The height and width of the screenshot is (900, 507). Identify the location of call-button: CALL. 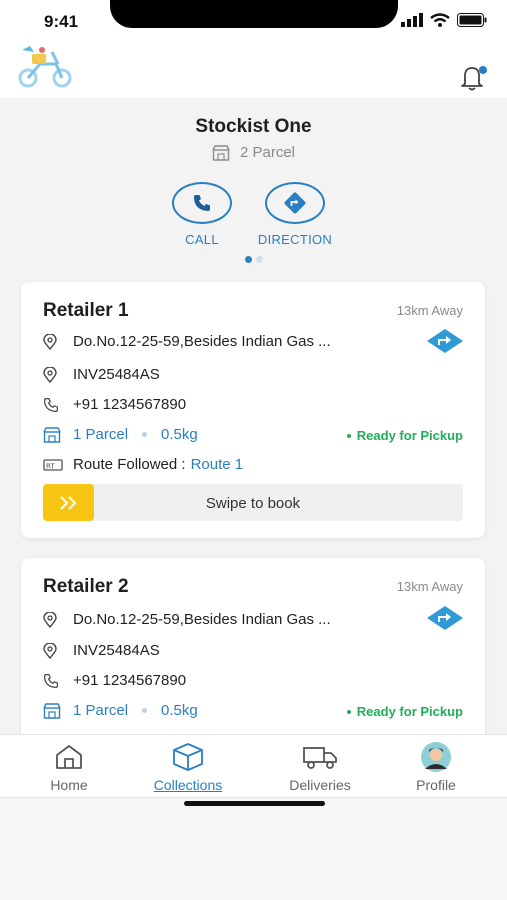
(202, 214).